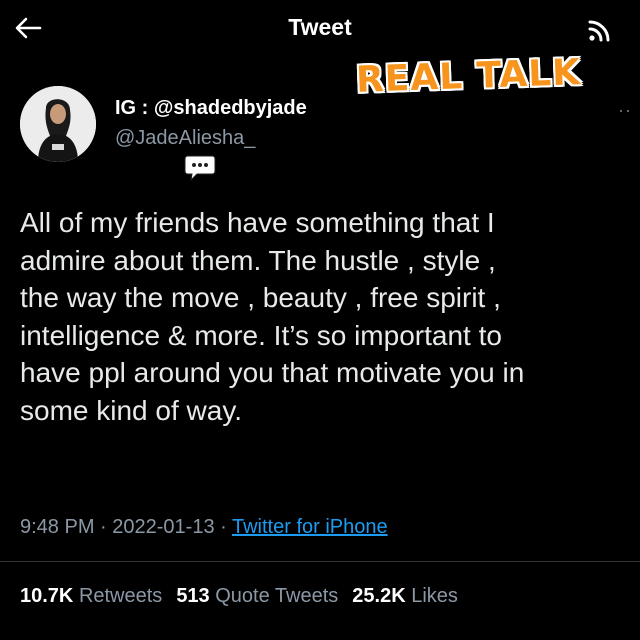 Image resolution: width=640 pixels, height=640 pixels. I want to click on likes-stat: 25.2K Likes, so click(405, 596).